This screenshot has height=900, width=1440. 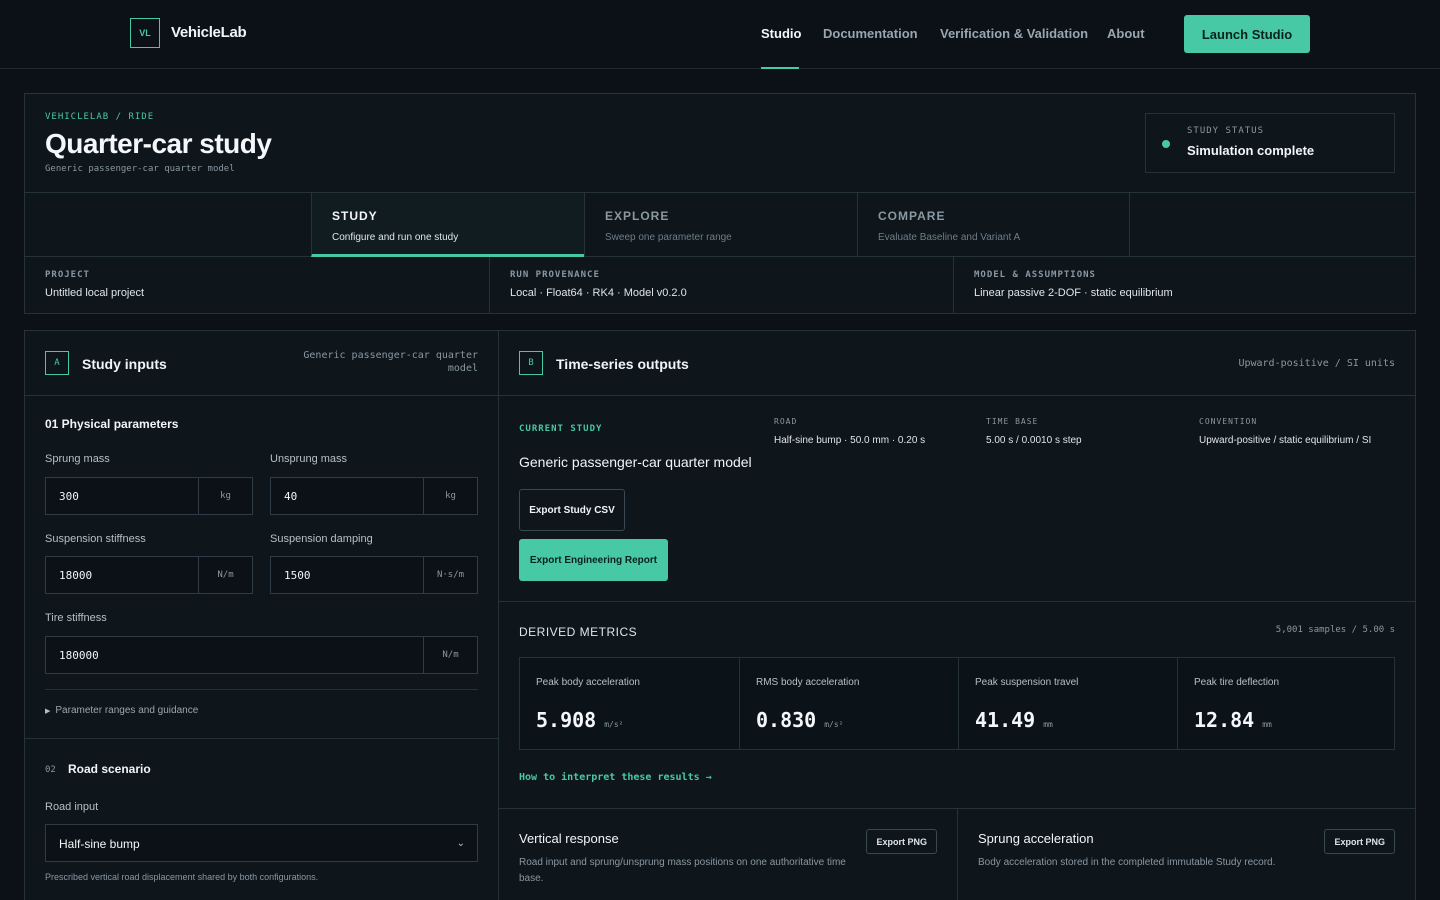 What do you see at coordinates (450, 575) in the screenshot?
I see `suspension-damping-unit: N·s/m` at bounding box center [450, 575].